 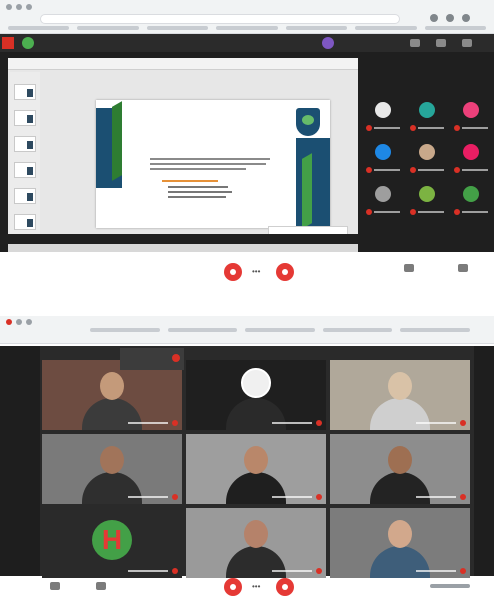 I want to click on menu-icon, so click(x=466, y=18).